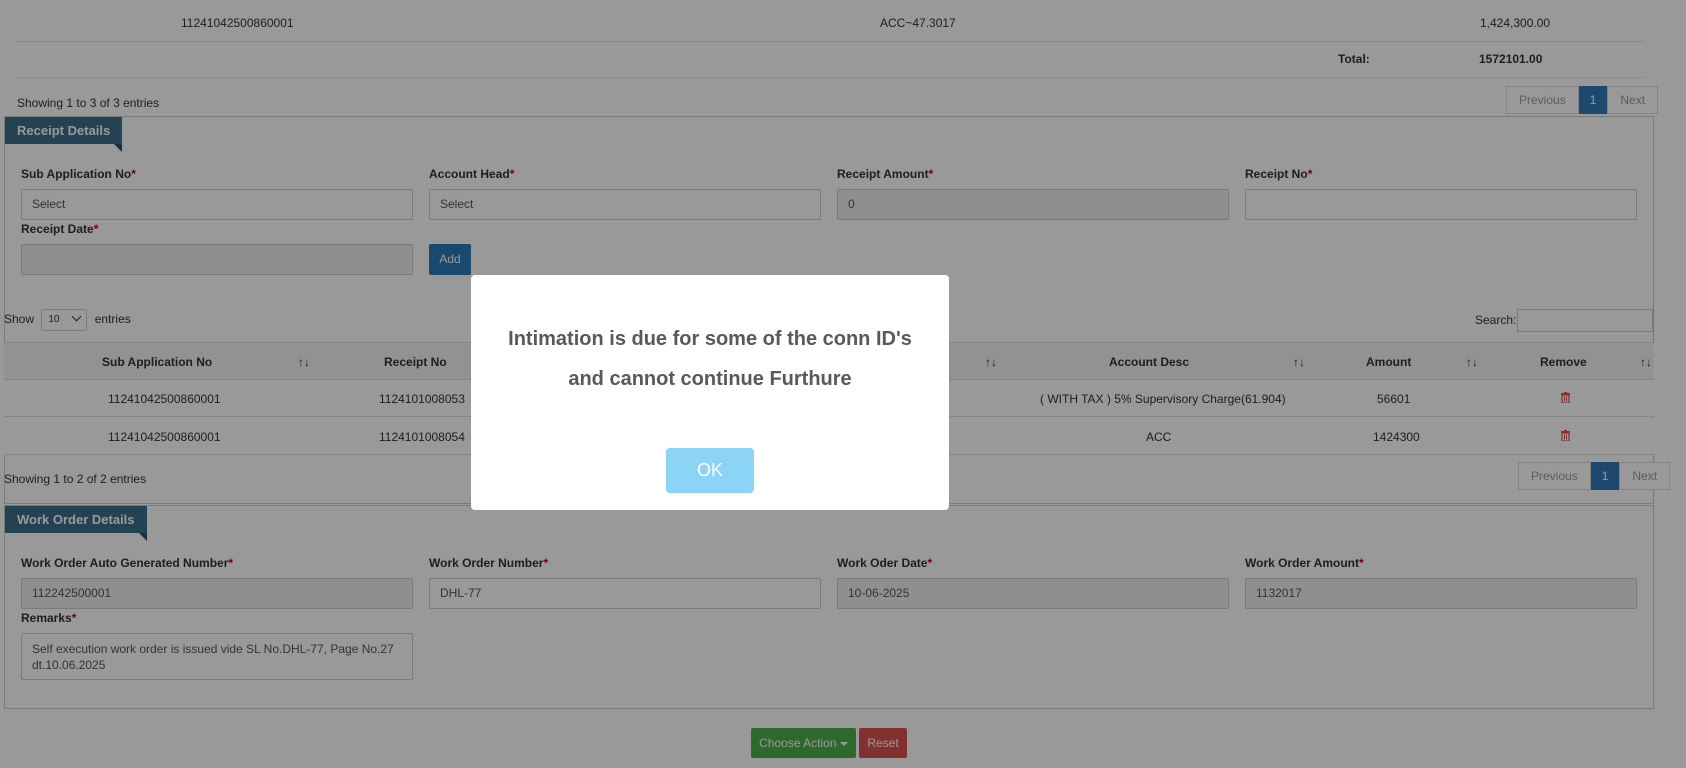  What do you see at coordinates (710, 470) in the screenshot?
I see `ok-button: OK` at bounding box center [710, 470].